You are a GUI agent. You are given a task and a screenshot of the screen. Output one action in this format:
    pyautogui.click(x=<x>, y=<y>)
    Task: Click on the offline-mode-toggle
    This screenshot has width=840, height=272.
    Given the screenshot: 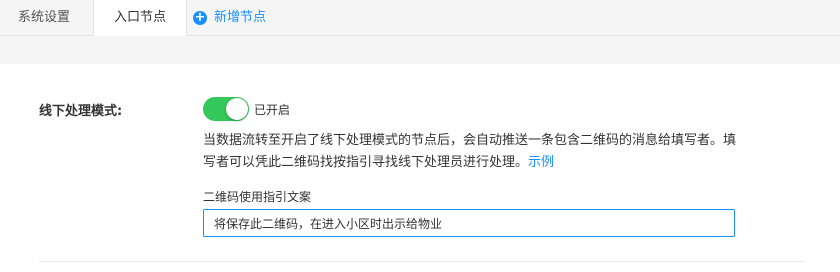 What is the action you would take?
    pyautogui.click(x=226, y=109)
    